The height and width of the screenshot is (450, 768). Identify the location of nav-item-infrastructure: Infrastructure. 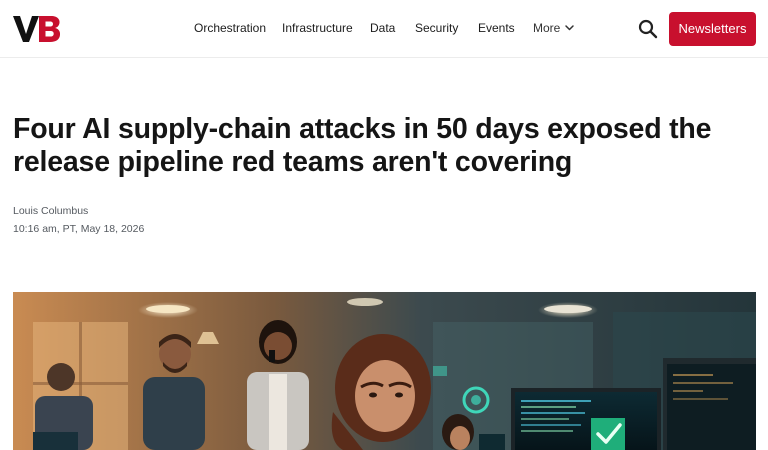
(317, 28).